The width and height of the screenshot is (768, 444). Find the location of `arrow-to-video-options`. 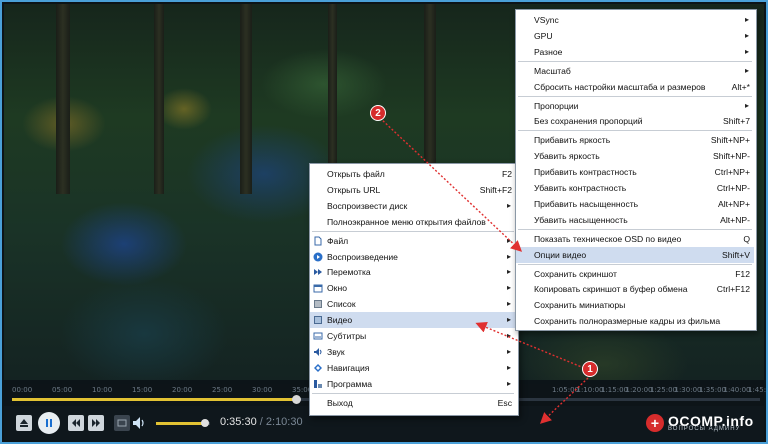

arrow-to-video-options is located at coordinates (451, 184).